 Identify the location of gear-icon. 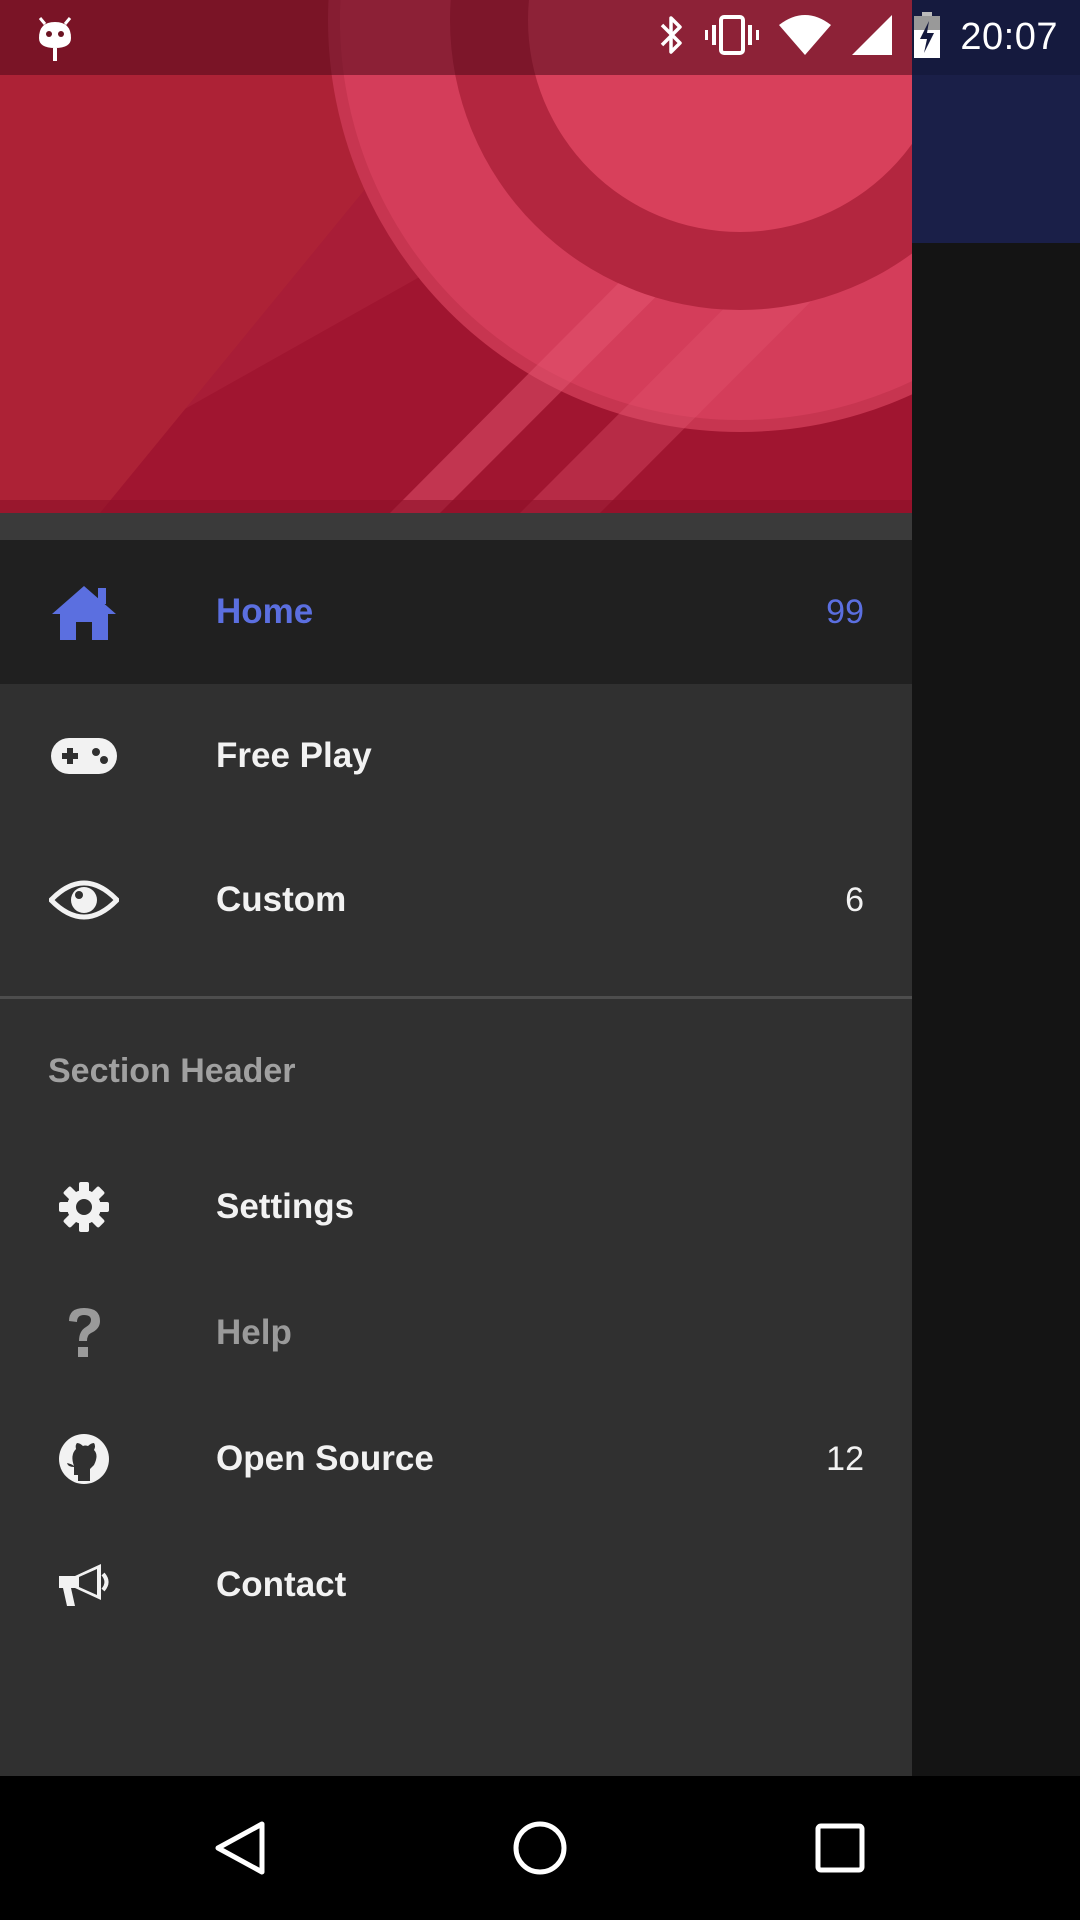
(84, 1207).